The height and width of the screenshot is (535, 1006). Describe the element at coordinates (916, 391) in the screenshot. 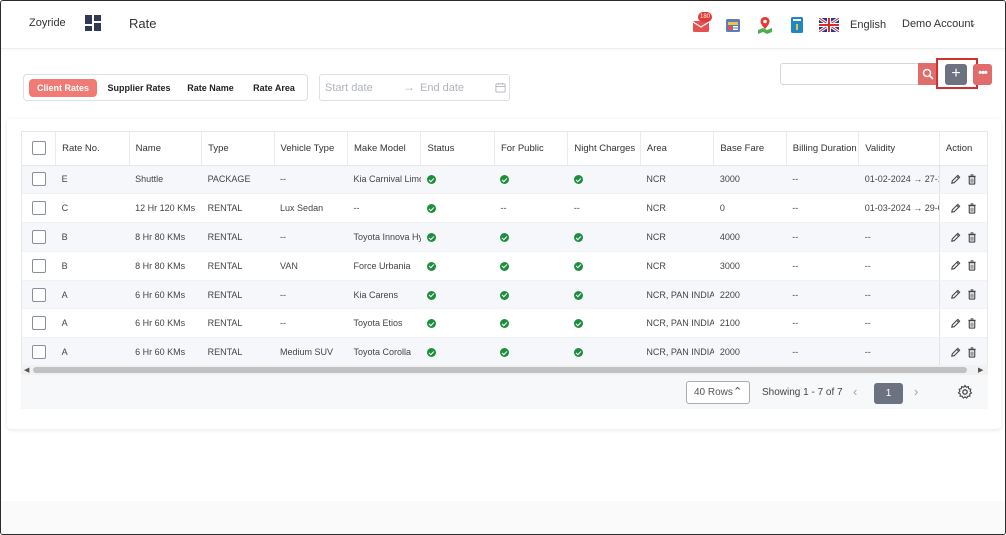

I see `next-page-button: ›` at that location.